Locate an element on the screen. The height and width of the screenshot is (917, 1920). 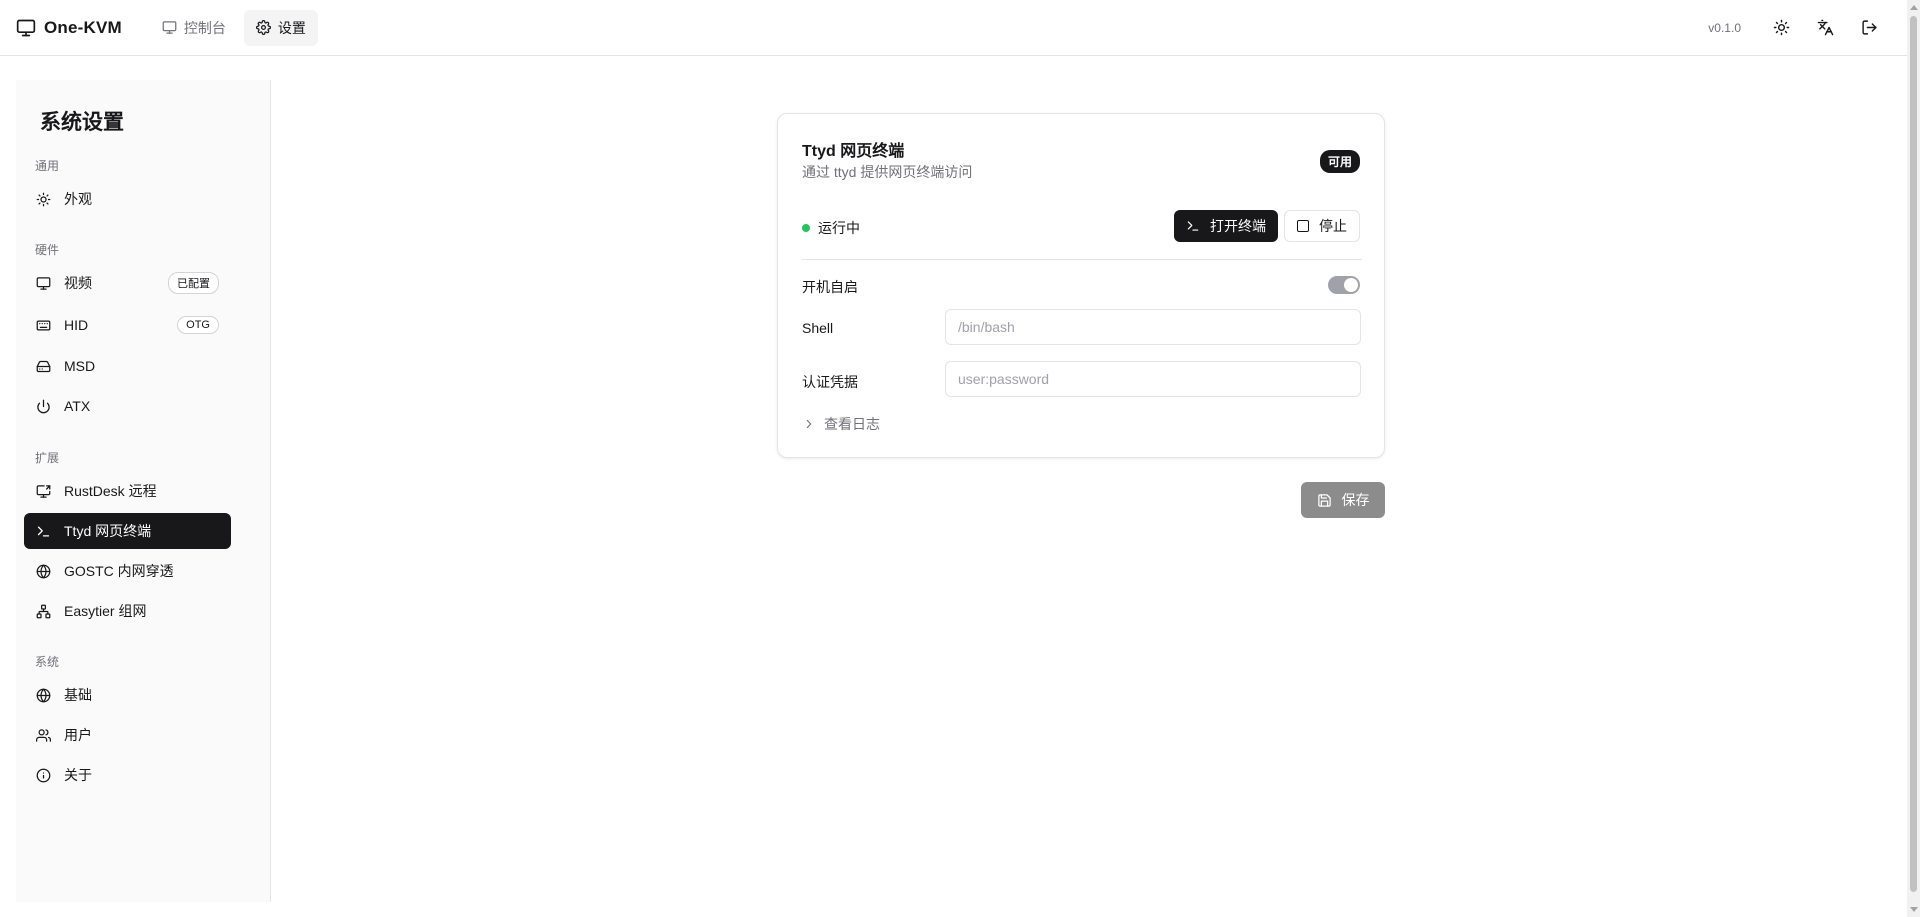
sidebar-item-gostc: GOSTC 内网穿透 is located at coordinates (127, 571).